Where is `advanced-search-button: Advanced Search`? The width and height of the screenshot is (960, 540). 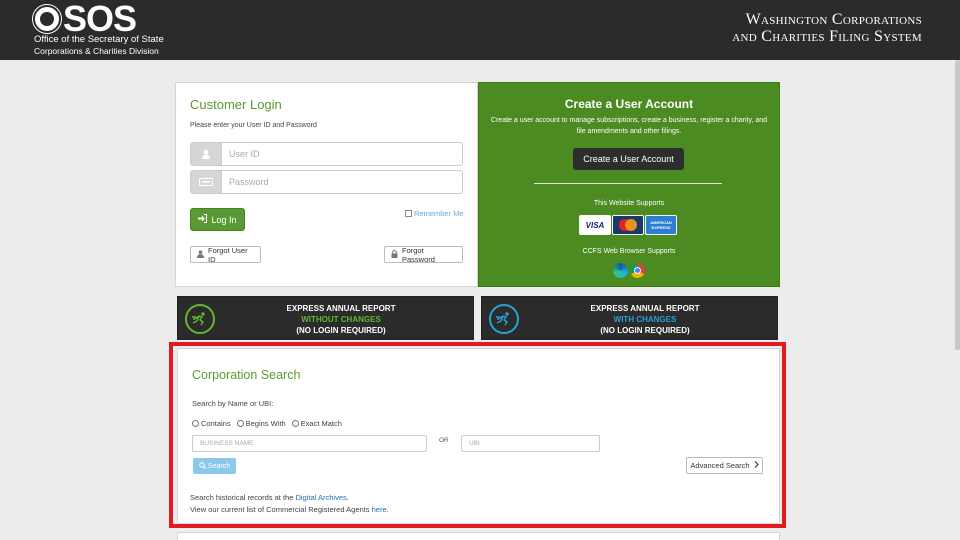 advanced-search-button: Advanced Search is located at coordinates (724, 465).